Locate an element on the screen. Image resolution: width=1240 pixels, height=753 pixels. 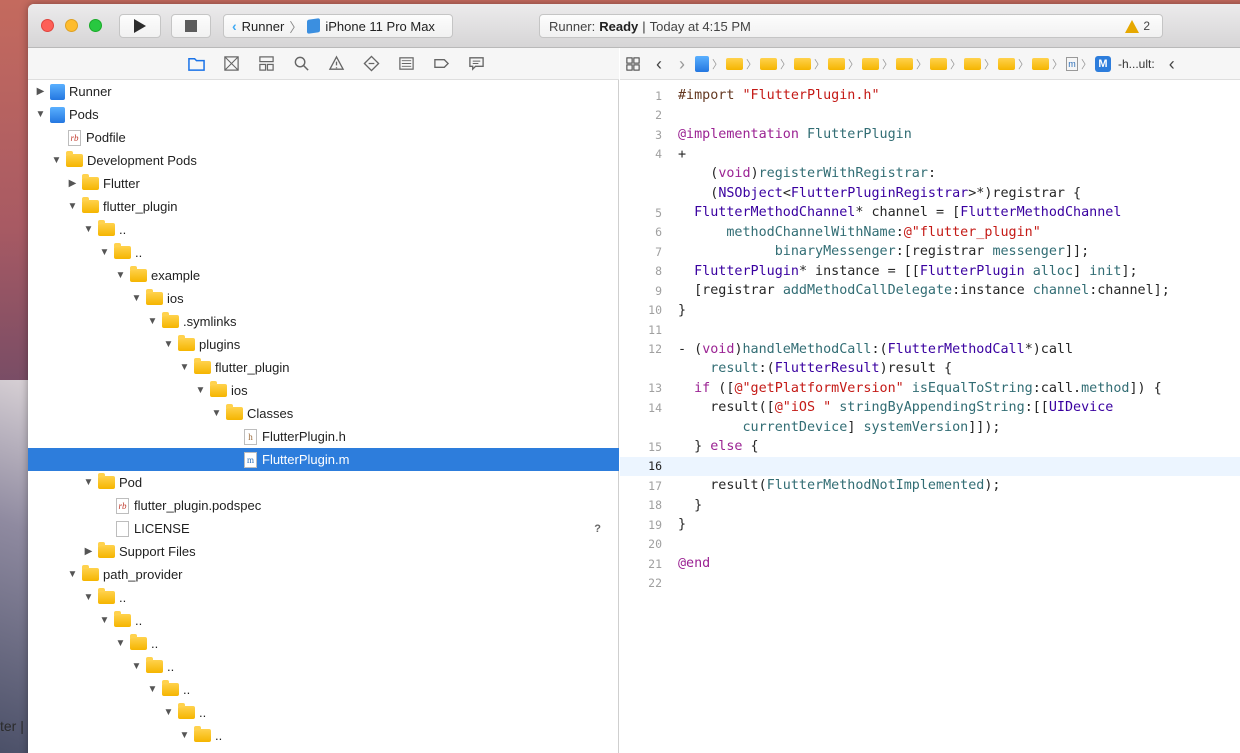
code-line: result:(FlutterResult)result { is located at coordinates (930, 369).